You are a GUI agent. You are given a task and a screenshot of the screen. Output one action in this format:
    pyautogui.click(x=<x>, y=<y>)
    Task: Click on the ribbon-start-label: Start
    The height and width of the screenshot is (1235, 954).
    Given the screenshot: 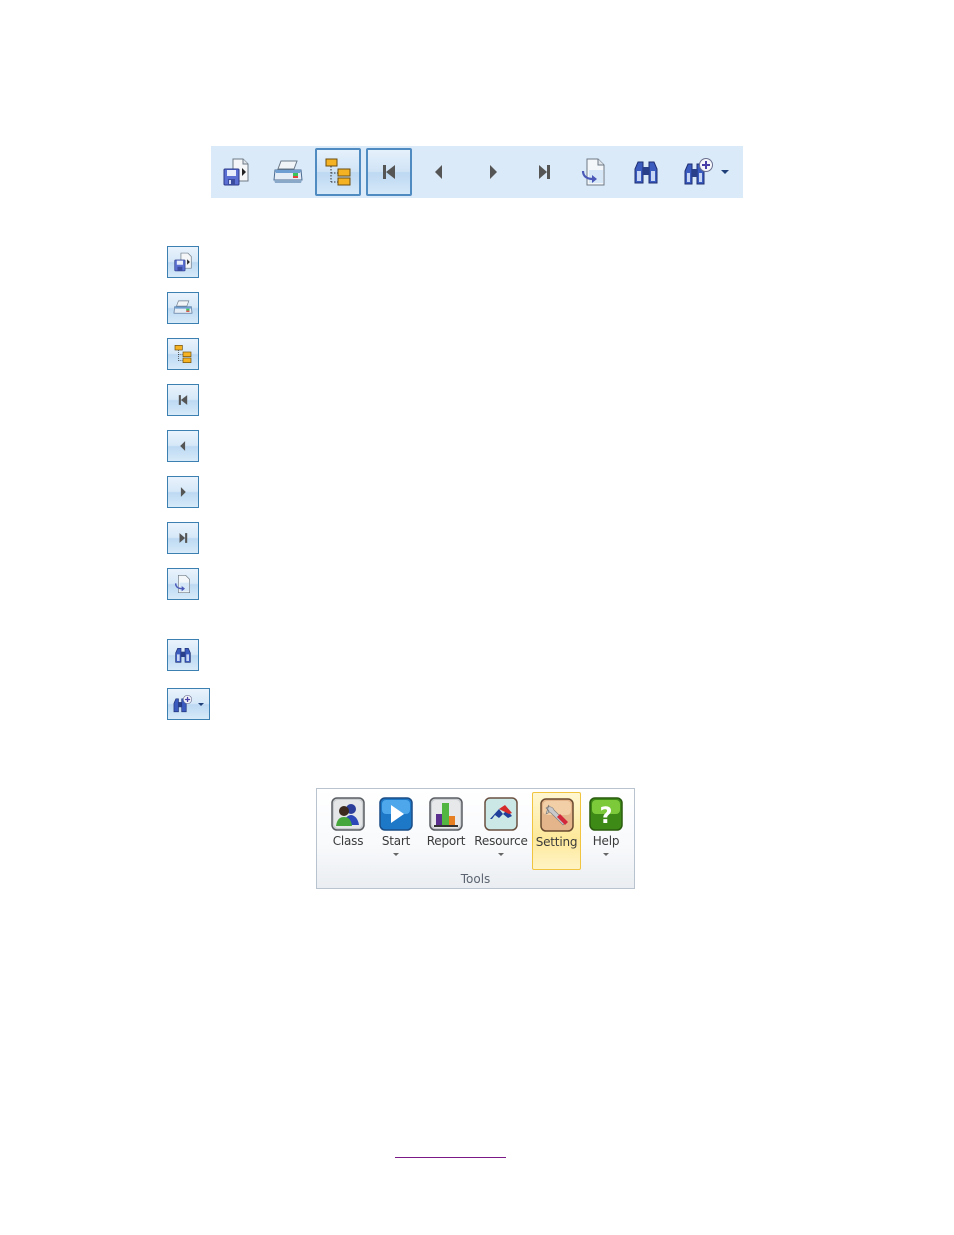 What is the action you would take?
    pyautogui.click(x=396, y=841)
    